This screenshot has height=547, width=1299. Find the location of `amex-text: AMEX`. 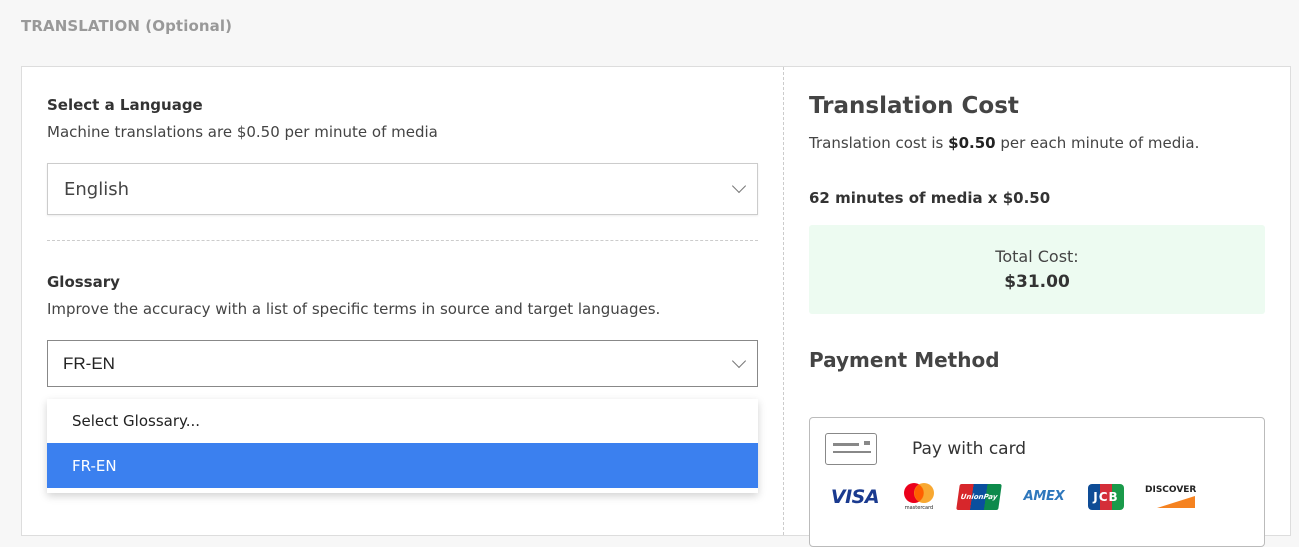

amex-text: AMEX is located at coordinates (1044, 496).